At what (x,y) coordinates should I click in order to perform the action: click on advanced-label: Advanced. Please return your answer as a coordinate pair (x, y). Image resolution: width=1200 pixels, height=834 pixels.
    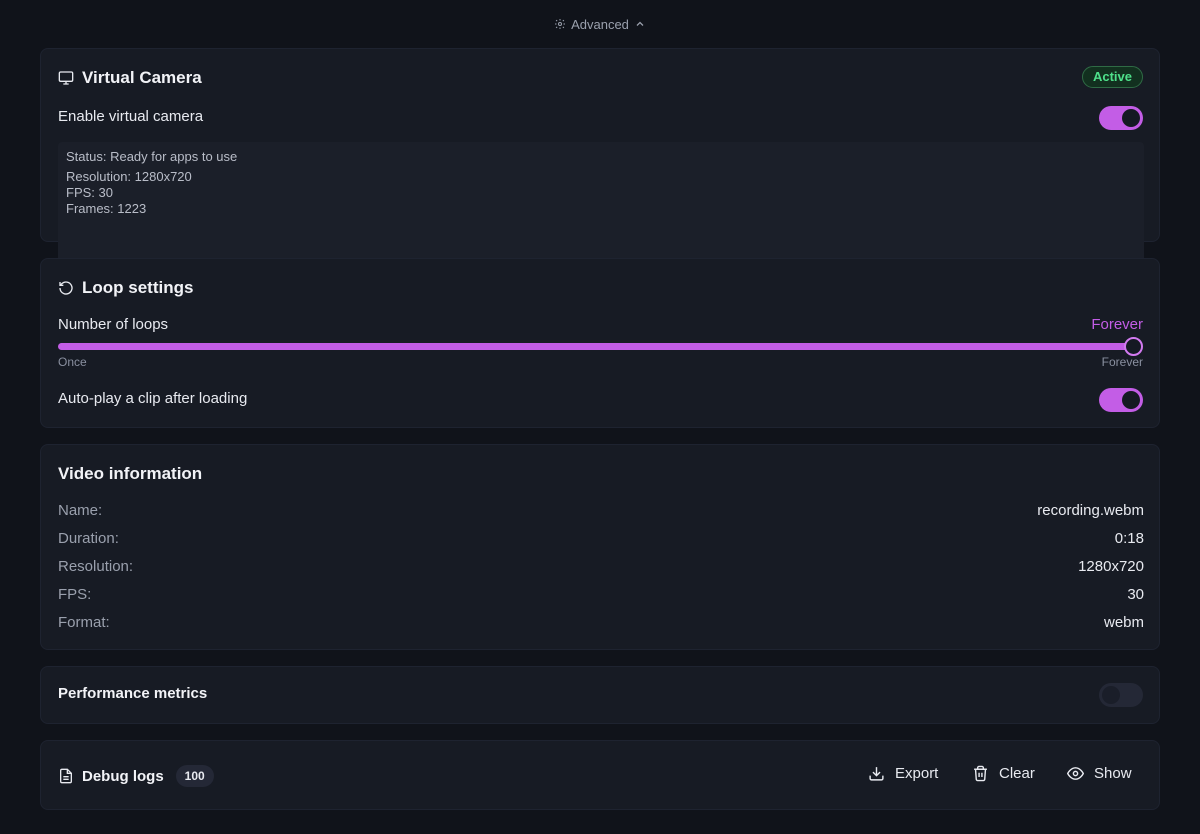
    Looking at the image, I should click on (600, 24).